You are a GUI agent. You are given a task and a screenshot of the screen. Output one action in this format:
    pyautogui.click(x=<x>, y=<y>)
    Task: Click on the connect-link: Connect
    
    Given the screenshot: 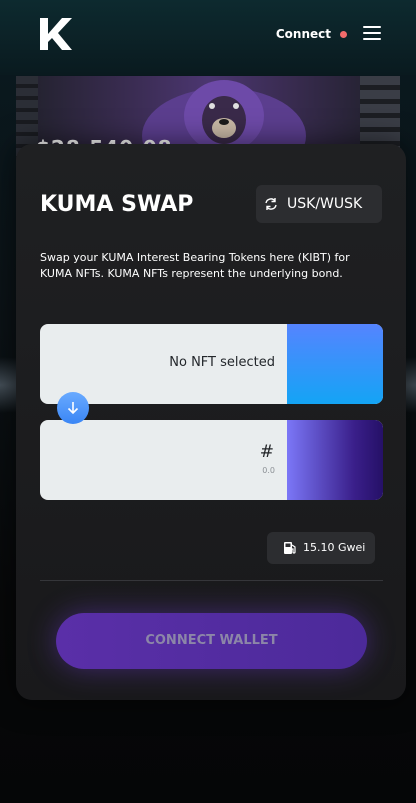 What is the action you would take?
    pyautogui.click(x=303, y=34)
    